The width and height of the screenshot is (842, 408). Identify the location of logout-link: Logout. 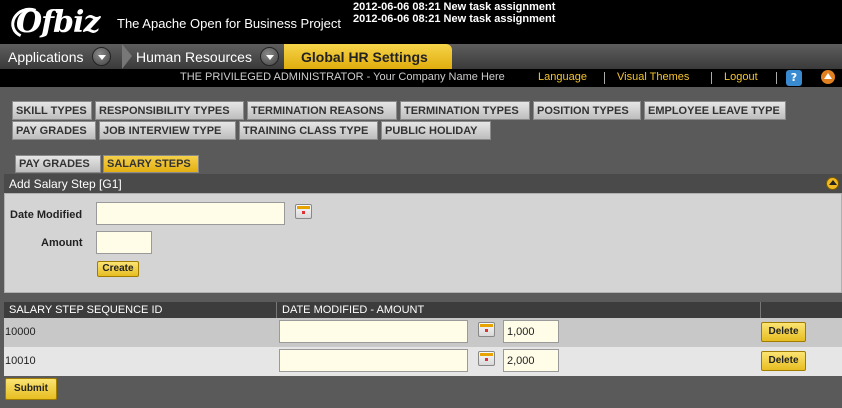
(741, 77).